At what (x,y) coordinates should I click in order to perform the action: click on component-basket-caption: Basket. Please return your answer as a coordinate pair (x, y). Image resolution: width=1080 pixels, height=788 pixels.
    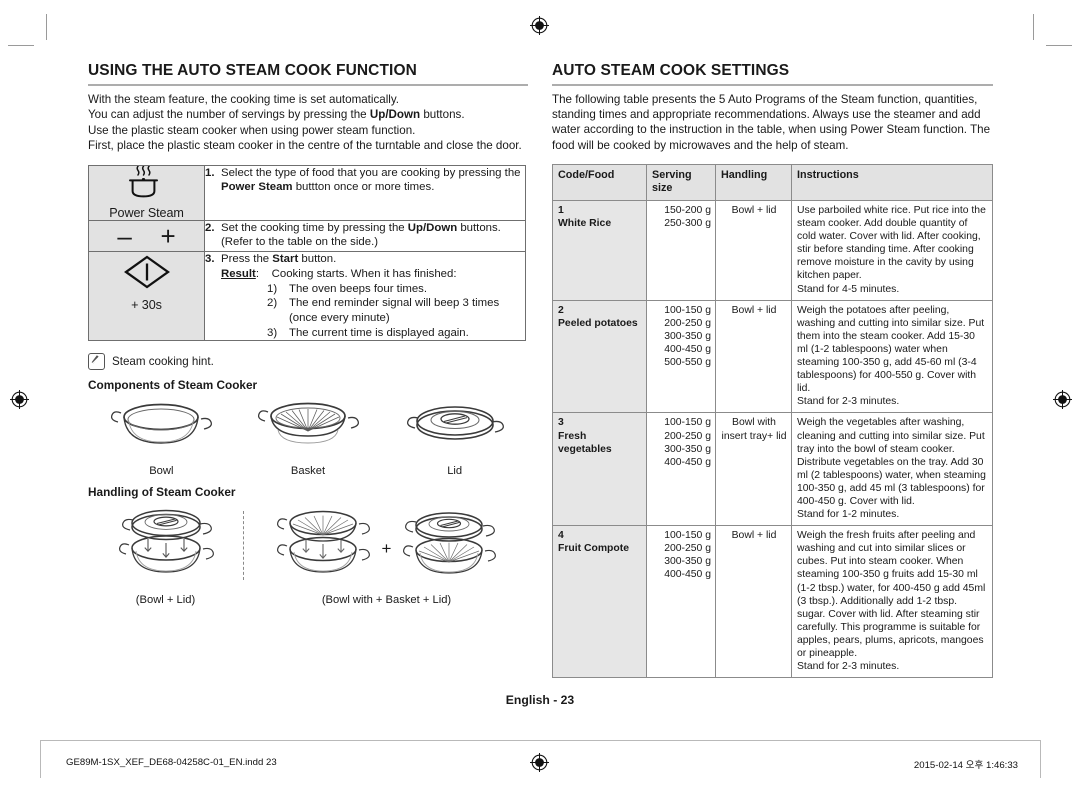
    Looking at the image, I should click on (308, 471).